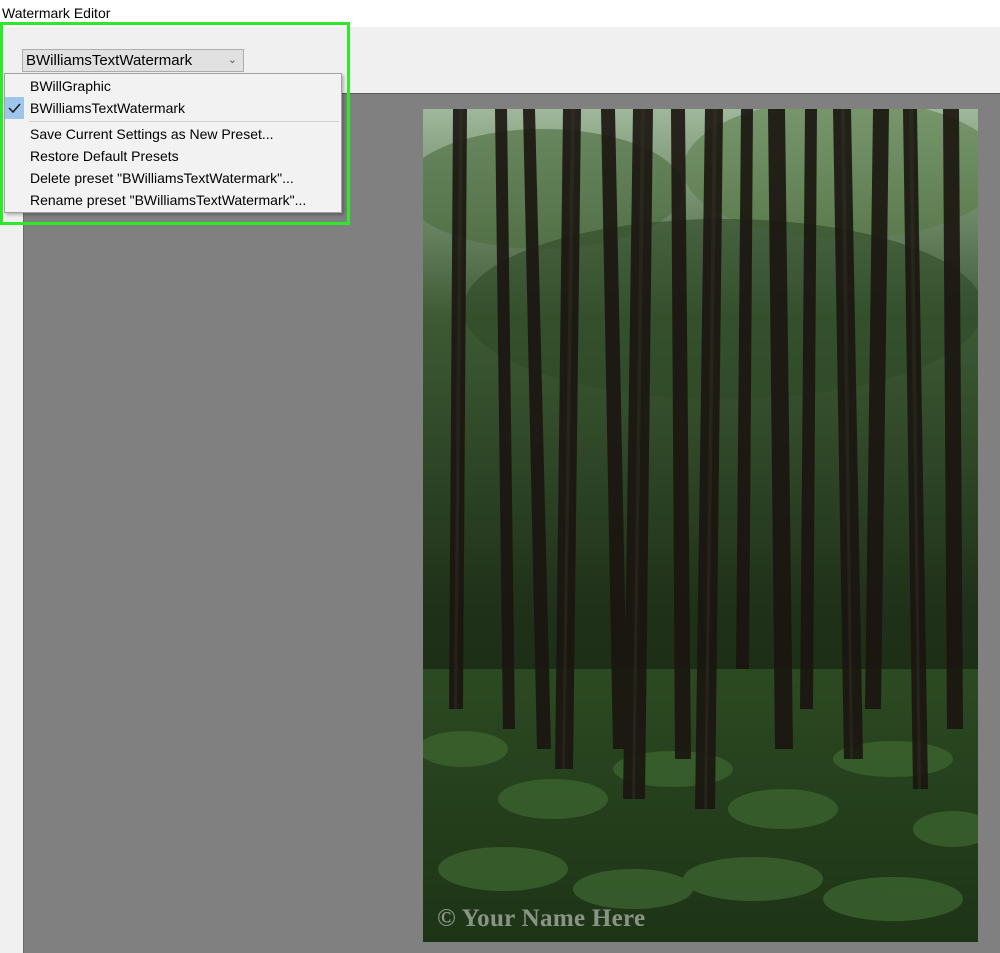 The width and height of the screenshot is (1000, 953). I want to click on preset-dropdown-value: BWilliamsTextWatermark, so click(109, 60).